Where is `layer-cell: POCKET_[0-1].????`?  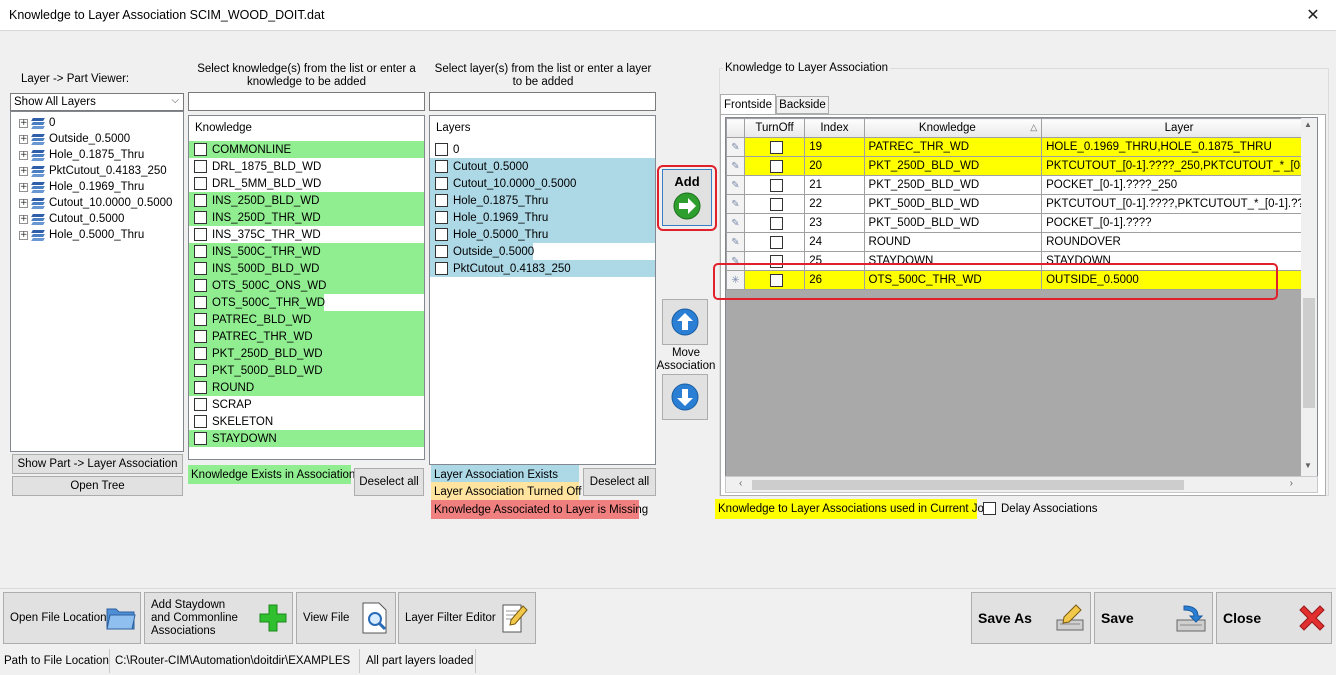
layer-cell: POCKET_[0-1].???? is located at coordinates (1179, 223).